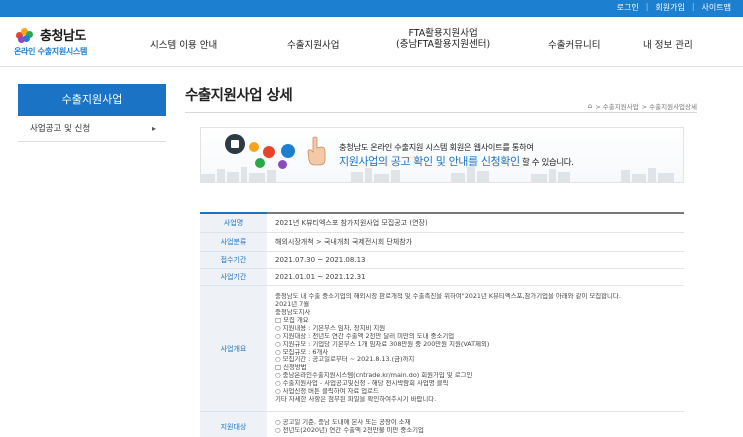  I want to click on banner-text-line2: 지원사업의 공고 확인 및 안내를 신청확인 할 수 있습니다., so click(456, 161).